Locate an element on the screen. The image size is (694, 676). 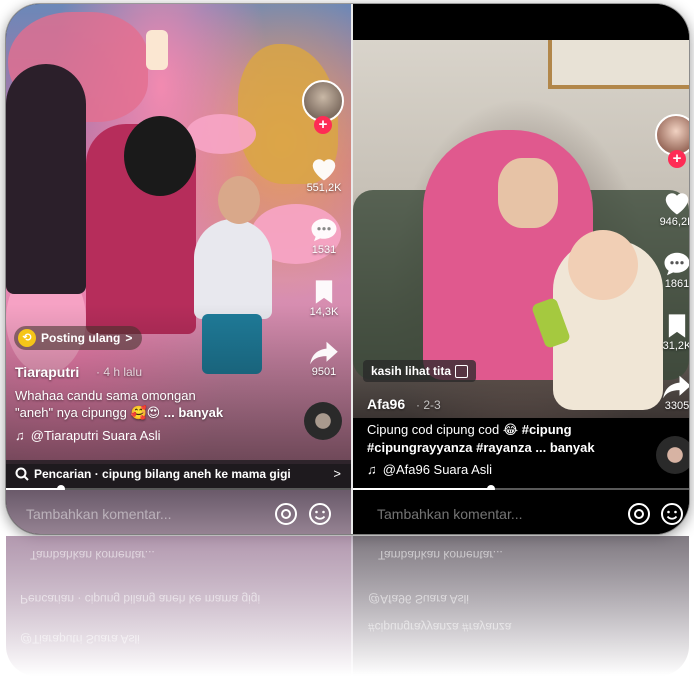
sticker-icon is located at coordinates (462, 371).